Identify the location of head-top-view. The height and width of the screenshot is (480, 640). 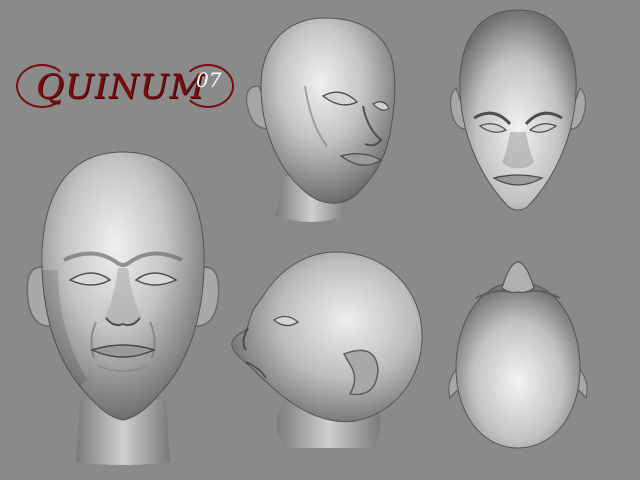
(518, 355).